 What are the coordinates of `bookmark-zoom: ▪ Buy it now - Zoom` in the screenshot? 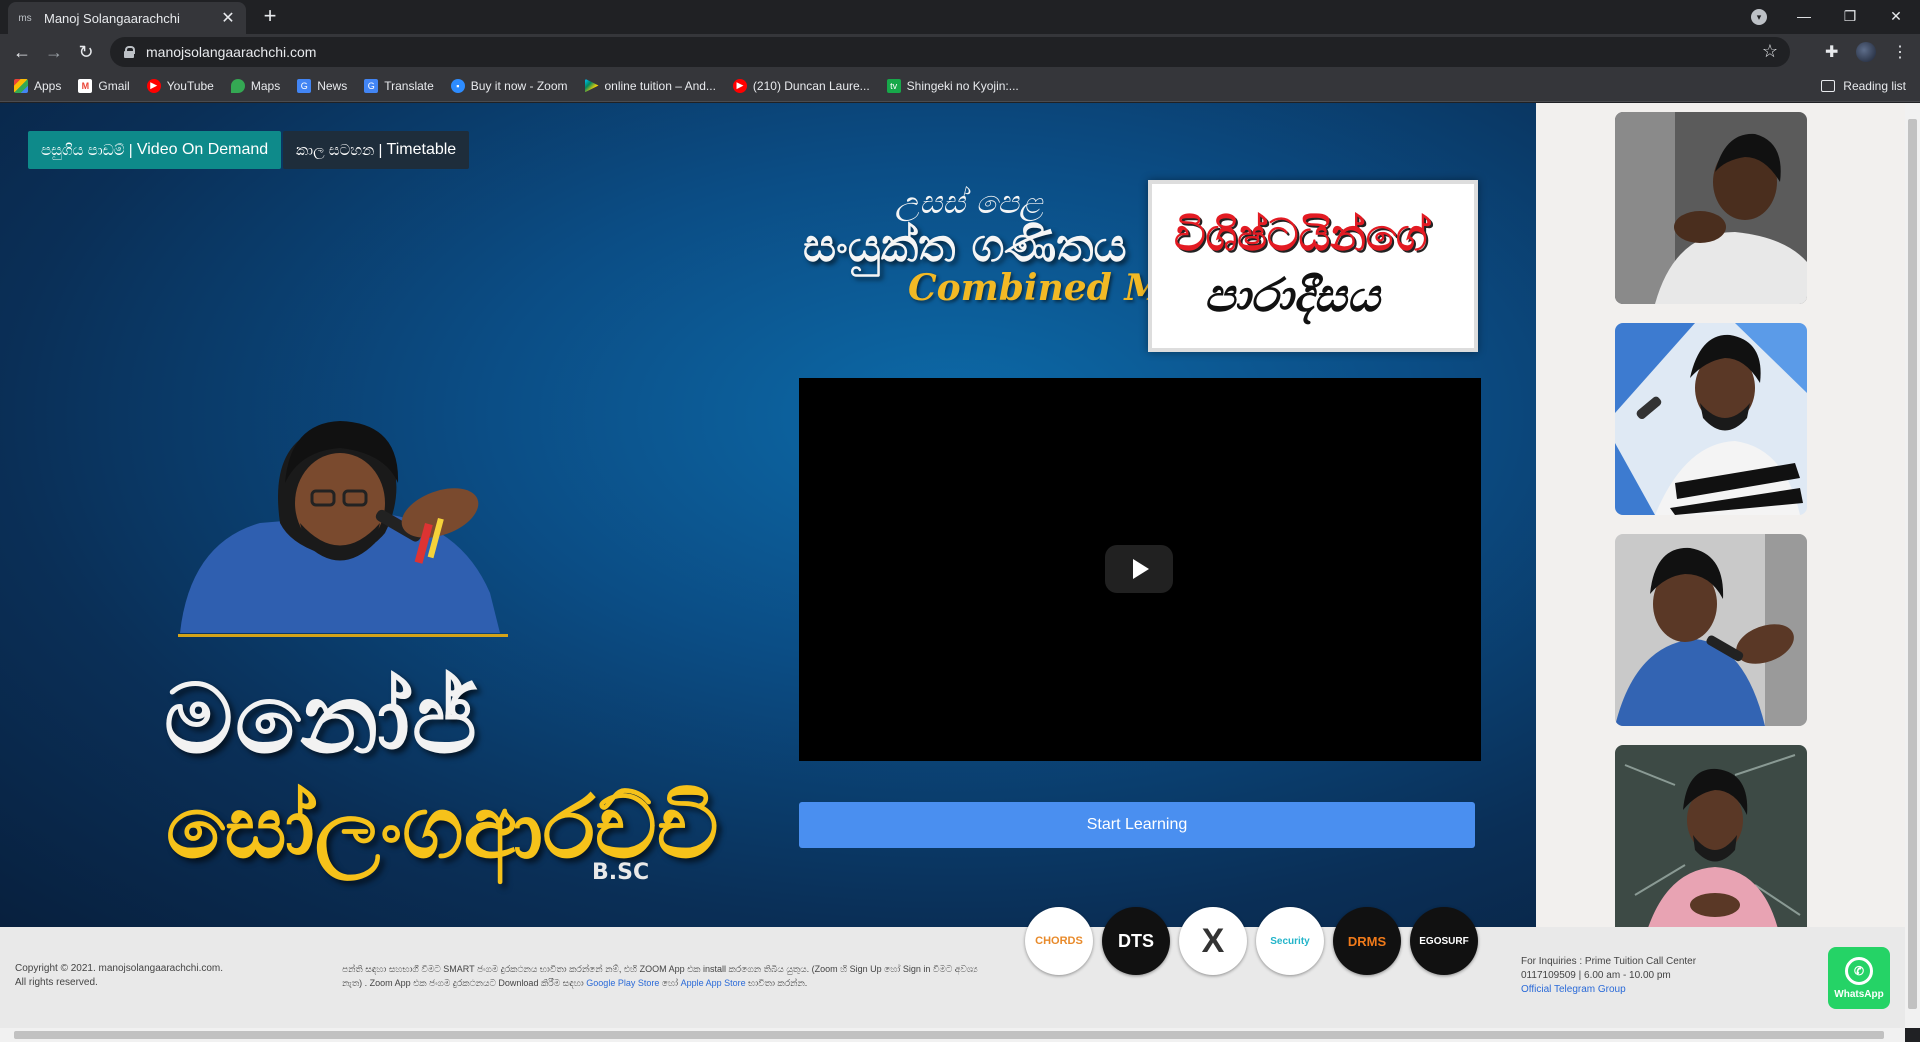 It's located at (509, 85).